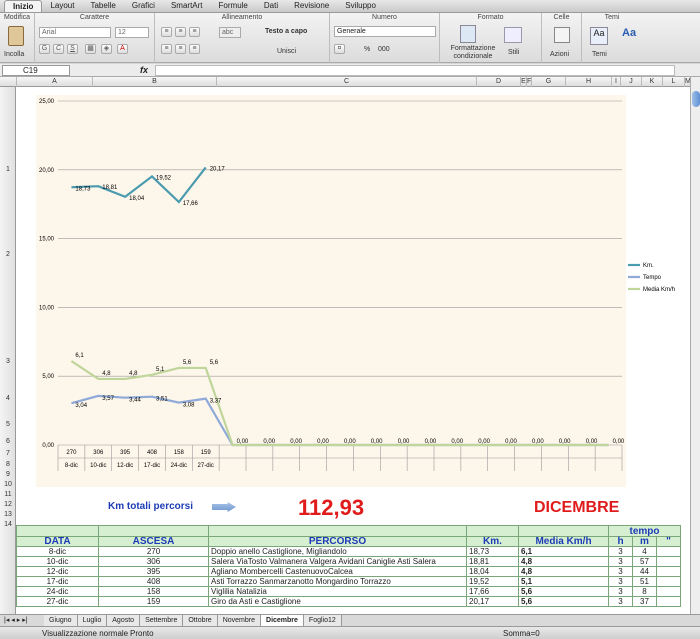  Describe the element at coordinates (200, 620) in the screenshot. I see `sheet-tab-ottobre: Ottobre` at that location.